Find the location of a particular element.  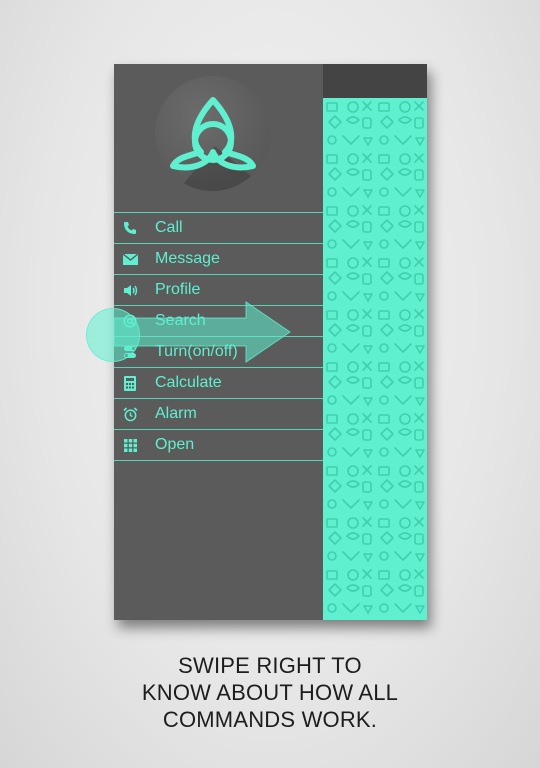

menu-item-label: Profile is located at coordinates (178, 289).